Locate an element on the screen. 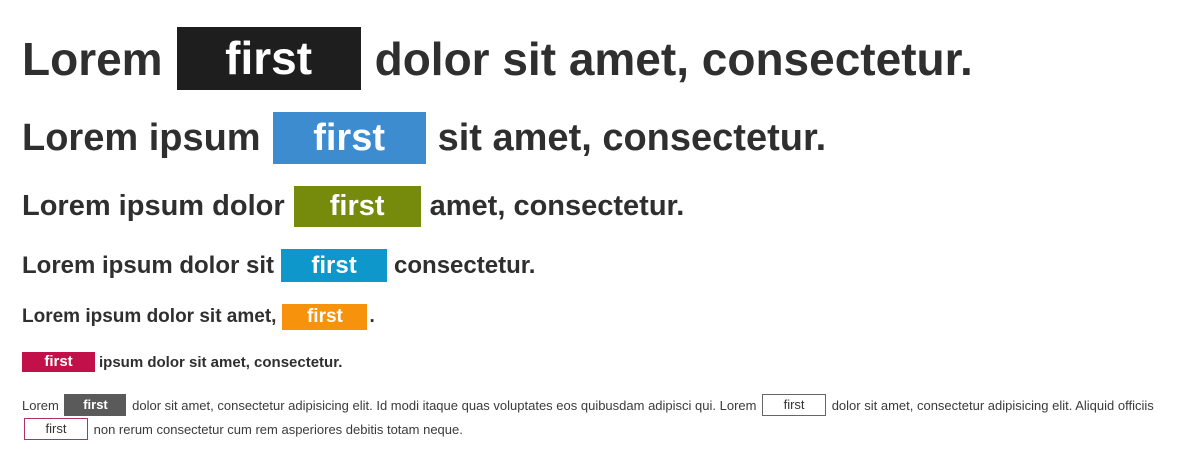 The height and width of the screenshot is (457, 1179). heading-text-before: Lorem ipsum dolor sit amet, is located at coordinates (149, 316).